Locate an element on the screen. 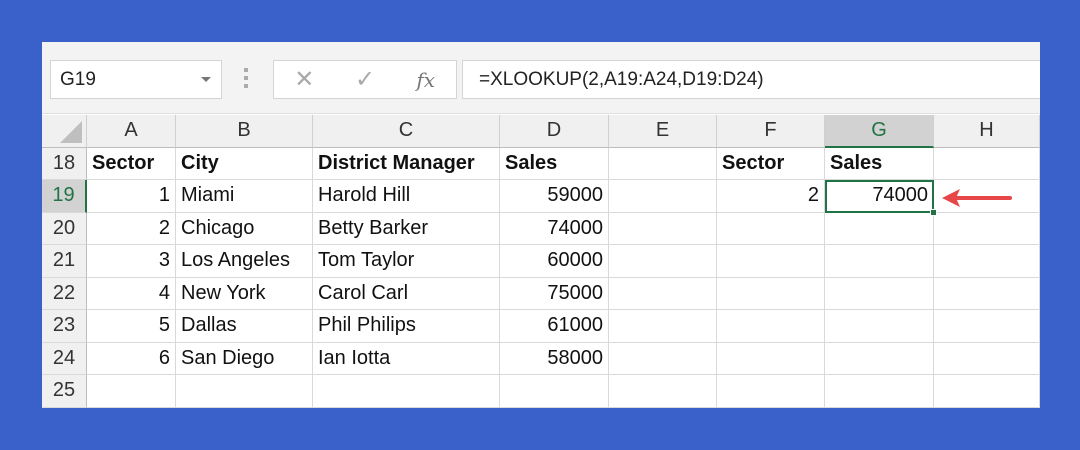 This screenshot has width=1080, height=450. cell-D20: 74000 is located at coordinates (554, 228).